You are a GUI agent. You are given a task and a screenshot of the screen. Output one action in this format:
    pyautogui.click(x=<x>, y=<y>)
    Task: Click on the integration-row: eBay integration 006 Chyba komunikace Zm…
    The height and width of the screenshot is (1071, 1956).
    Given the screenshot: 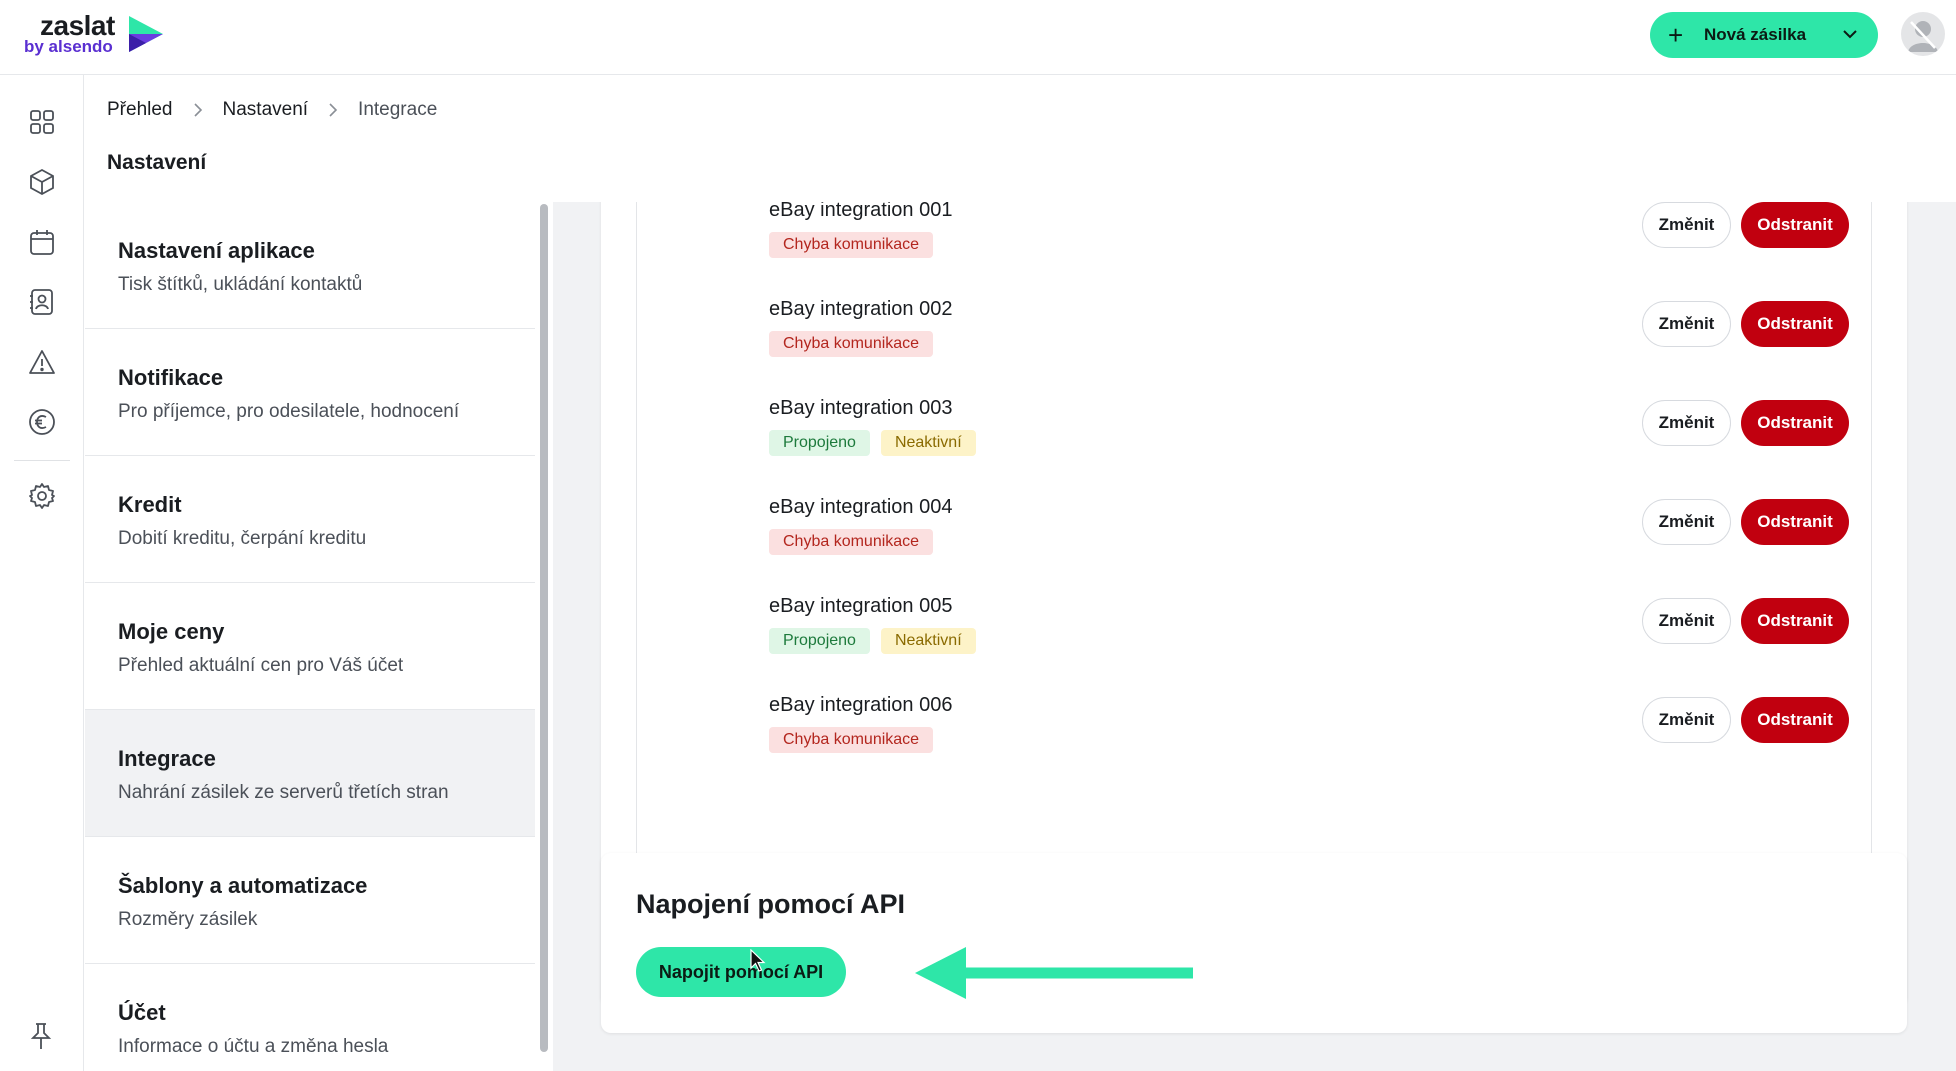 What is the action you would take?
    pyautogui.click(x=1255, y=743)
    